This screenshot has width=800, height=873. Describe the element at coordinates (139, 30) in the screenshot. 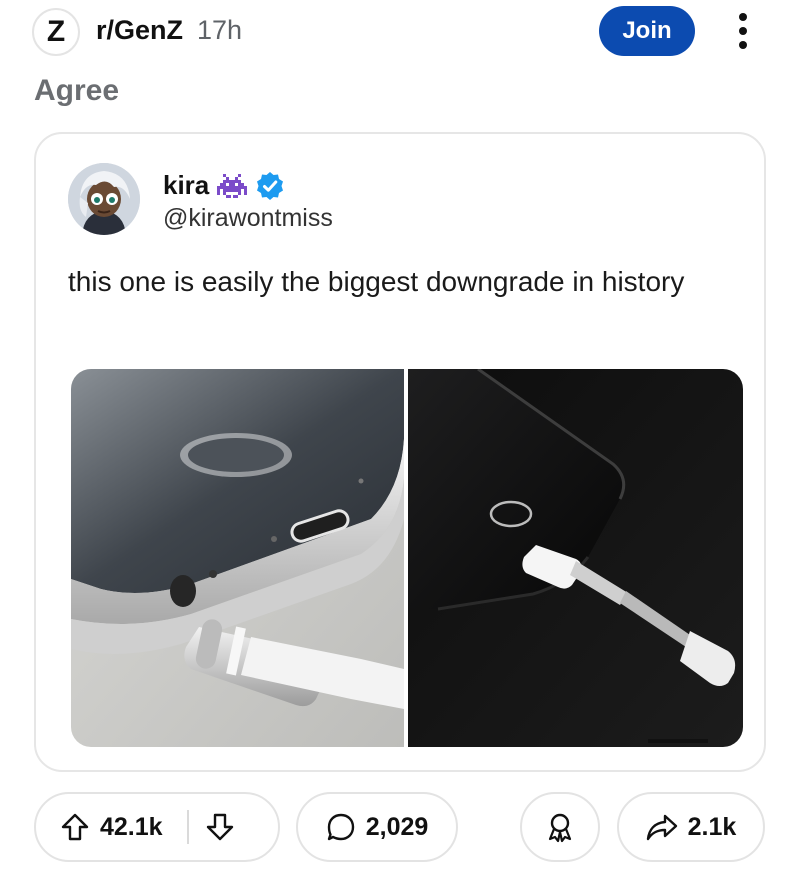

I see `subreddit-name: r/GenZ` at that location.